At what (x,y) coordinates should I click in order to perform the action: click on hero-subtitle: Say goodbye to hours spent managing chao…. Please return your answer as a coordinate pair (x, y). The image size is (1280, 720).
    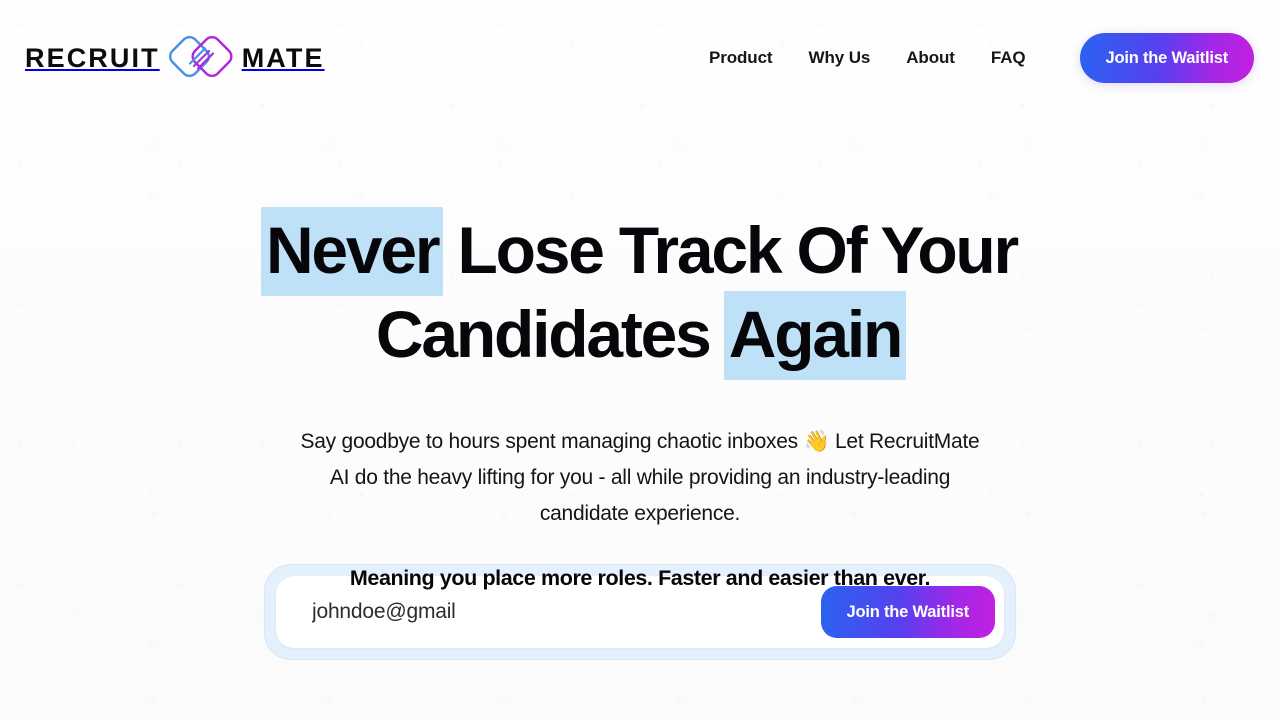
    Looking at the image, I should click on (640, 477).